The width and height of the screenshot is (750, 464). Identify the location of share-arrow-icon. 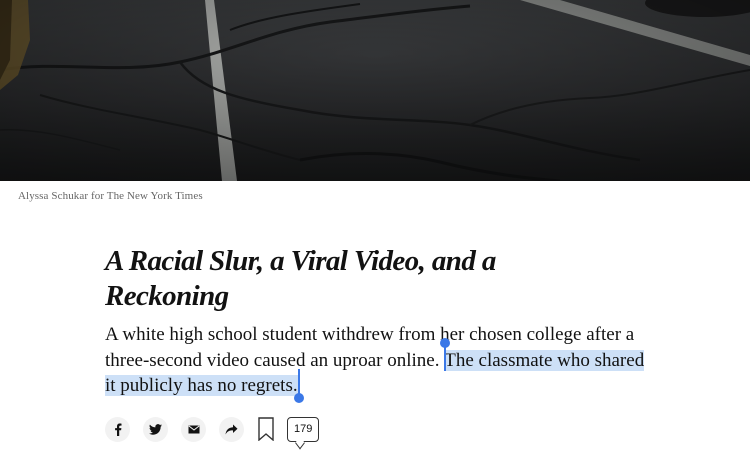
(231, 429).